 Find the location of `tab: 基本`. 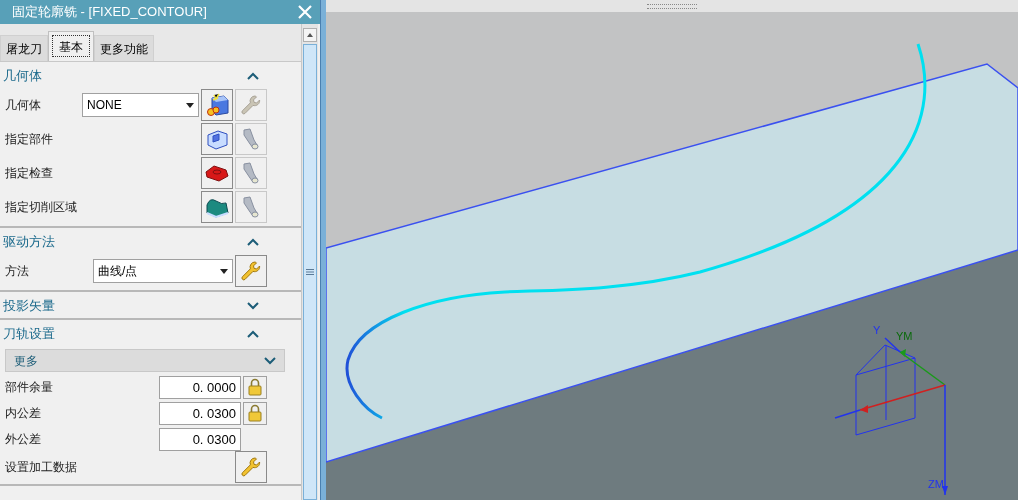

tab: 基本 is located at coordinates (71, 46).